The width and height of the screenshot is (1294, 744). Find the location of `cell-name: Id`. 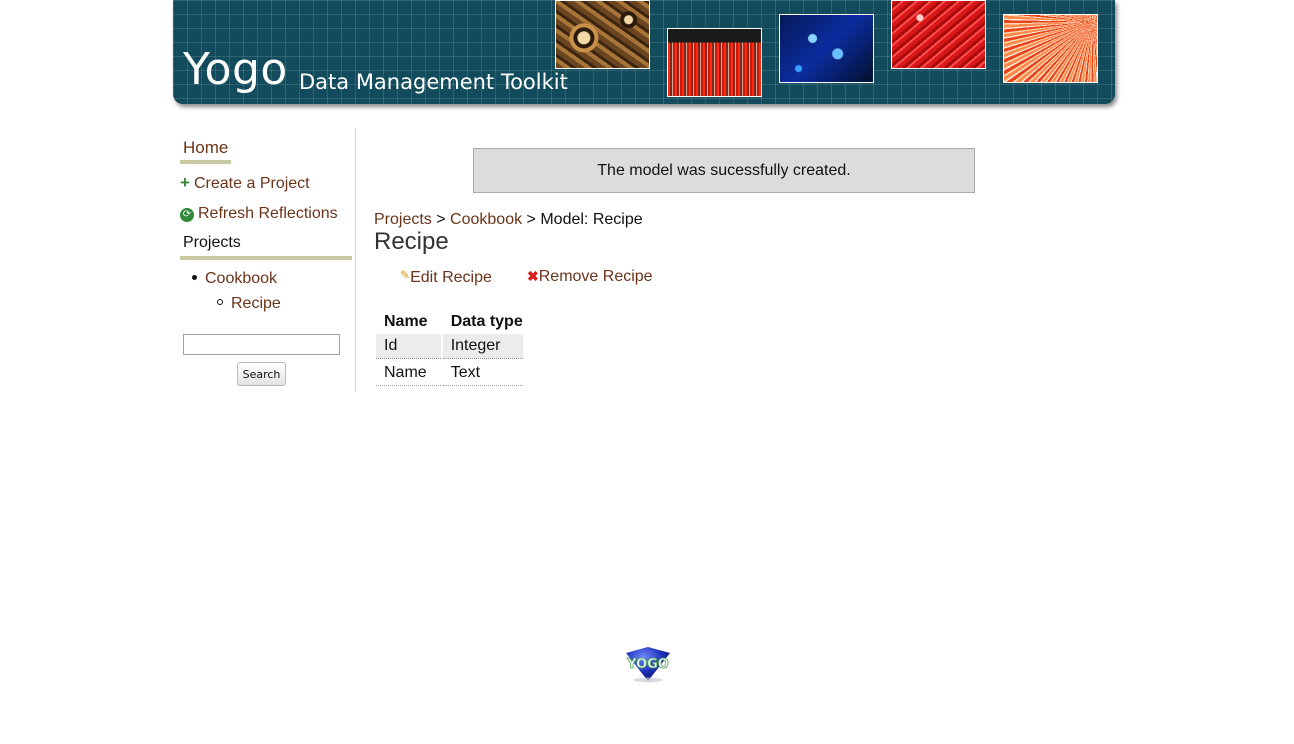

cell-name: Id is located at coordinates (408, 346).